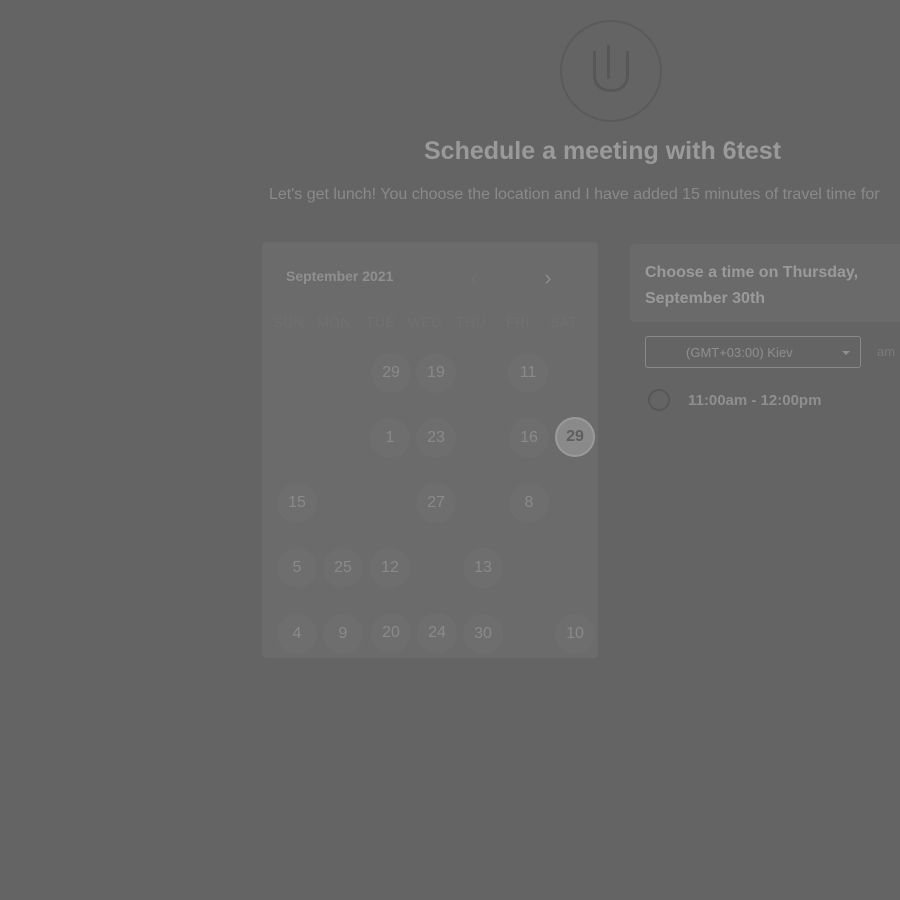  Describe the element at coordinates (297, 568) in the screenshot. I see `calendar-day: 5` at that location.